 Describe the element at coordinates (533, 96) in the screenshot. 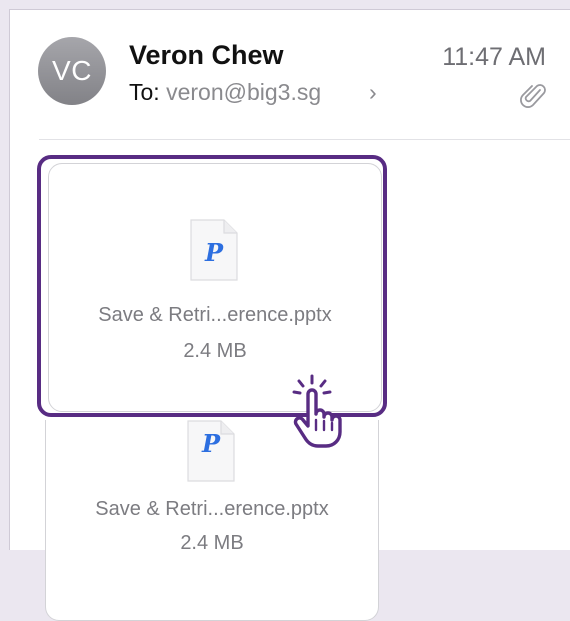

I see `paperclip-icon` at that location.